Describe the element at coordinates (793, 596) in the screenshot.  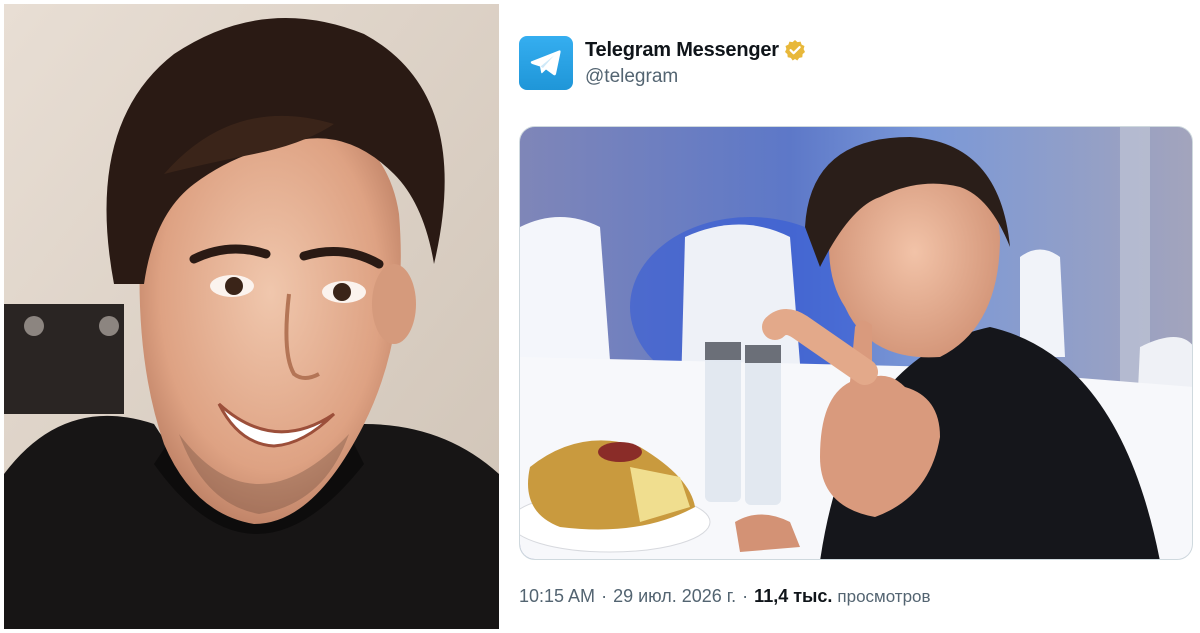
I see `views-count: 11,4 тыс.` at that location.